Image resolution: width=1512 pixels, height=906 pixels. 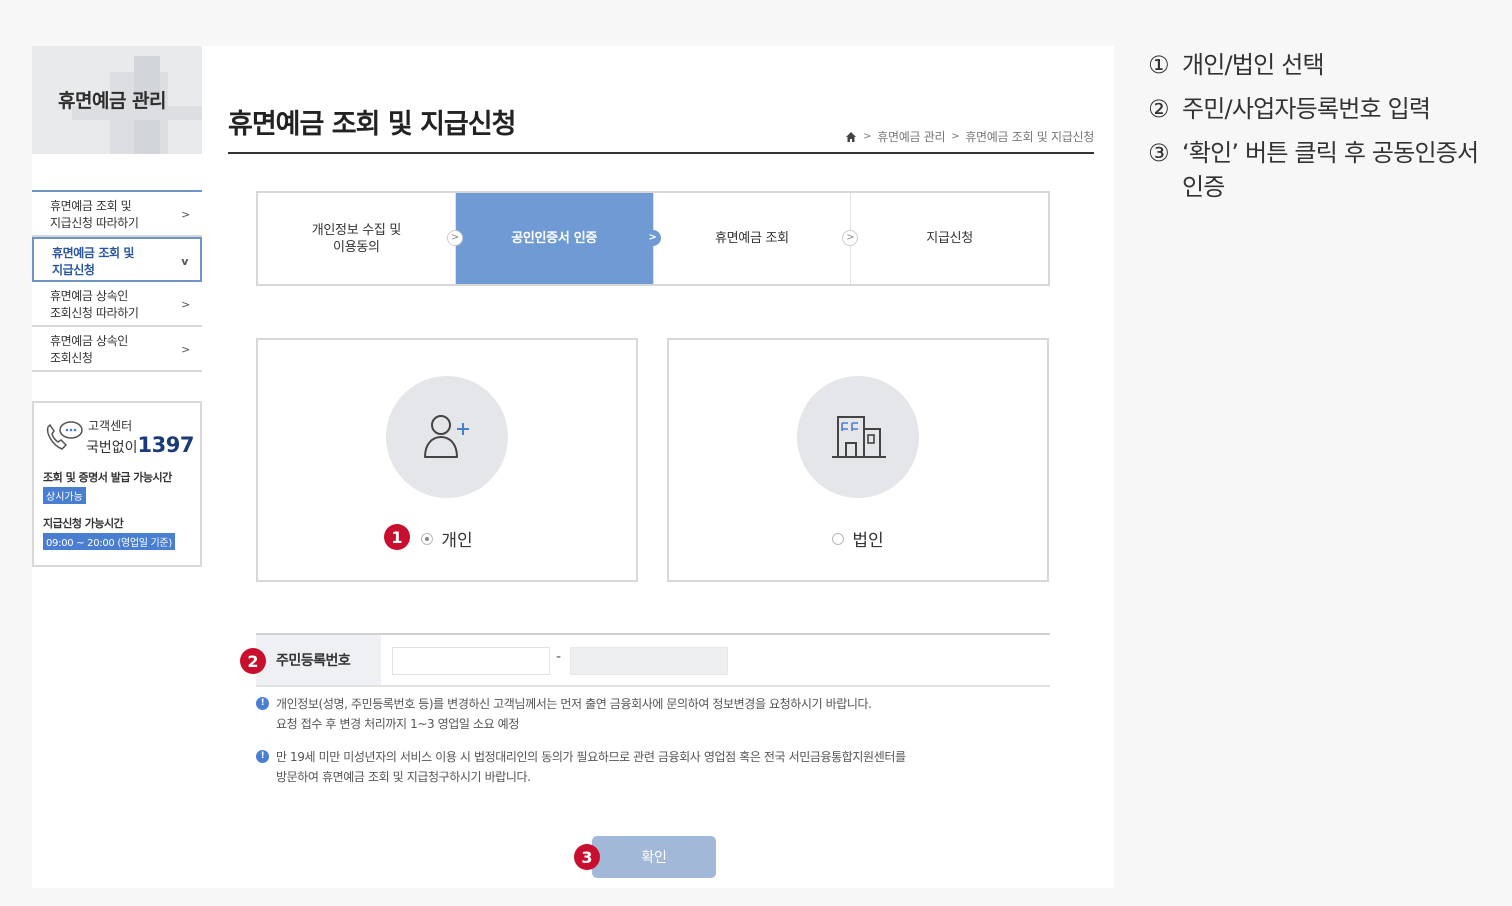 I want to click on apply-hours-title: 지급신청 가능시간, so click(x=83, y=523).